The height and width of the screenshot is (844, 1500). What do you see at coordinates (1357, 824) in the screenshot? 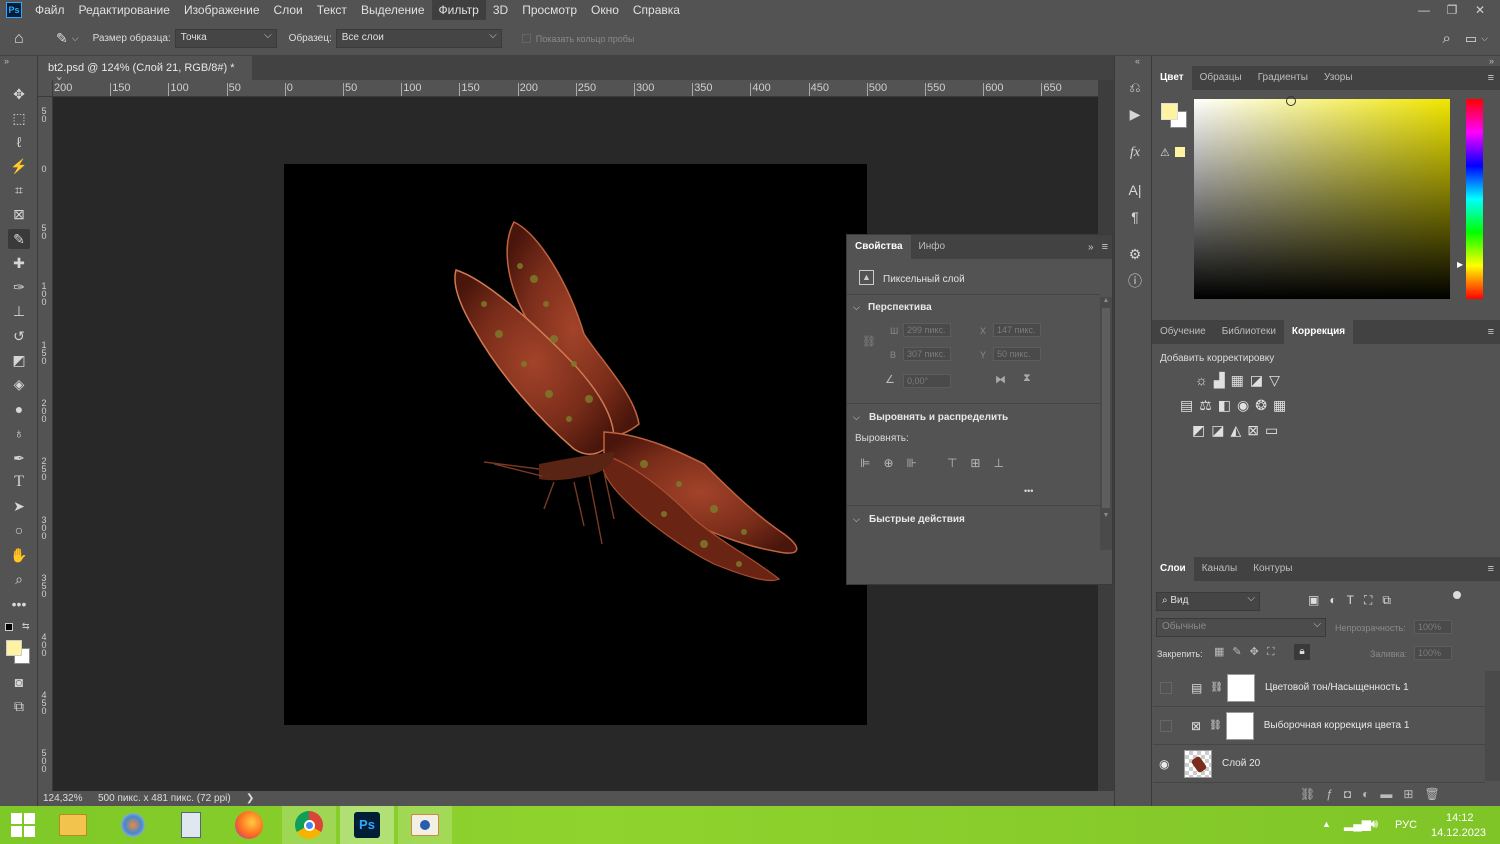
I see `network-icon: ▂▄▆` at bounding box center [1357, 824].